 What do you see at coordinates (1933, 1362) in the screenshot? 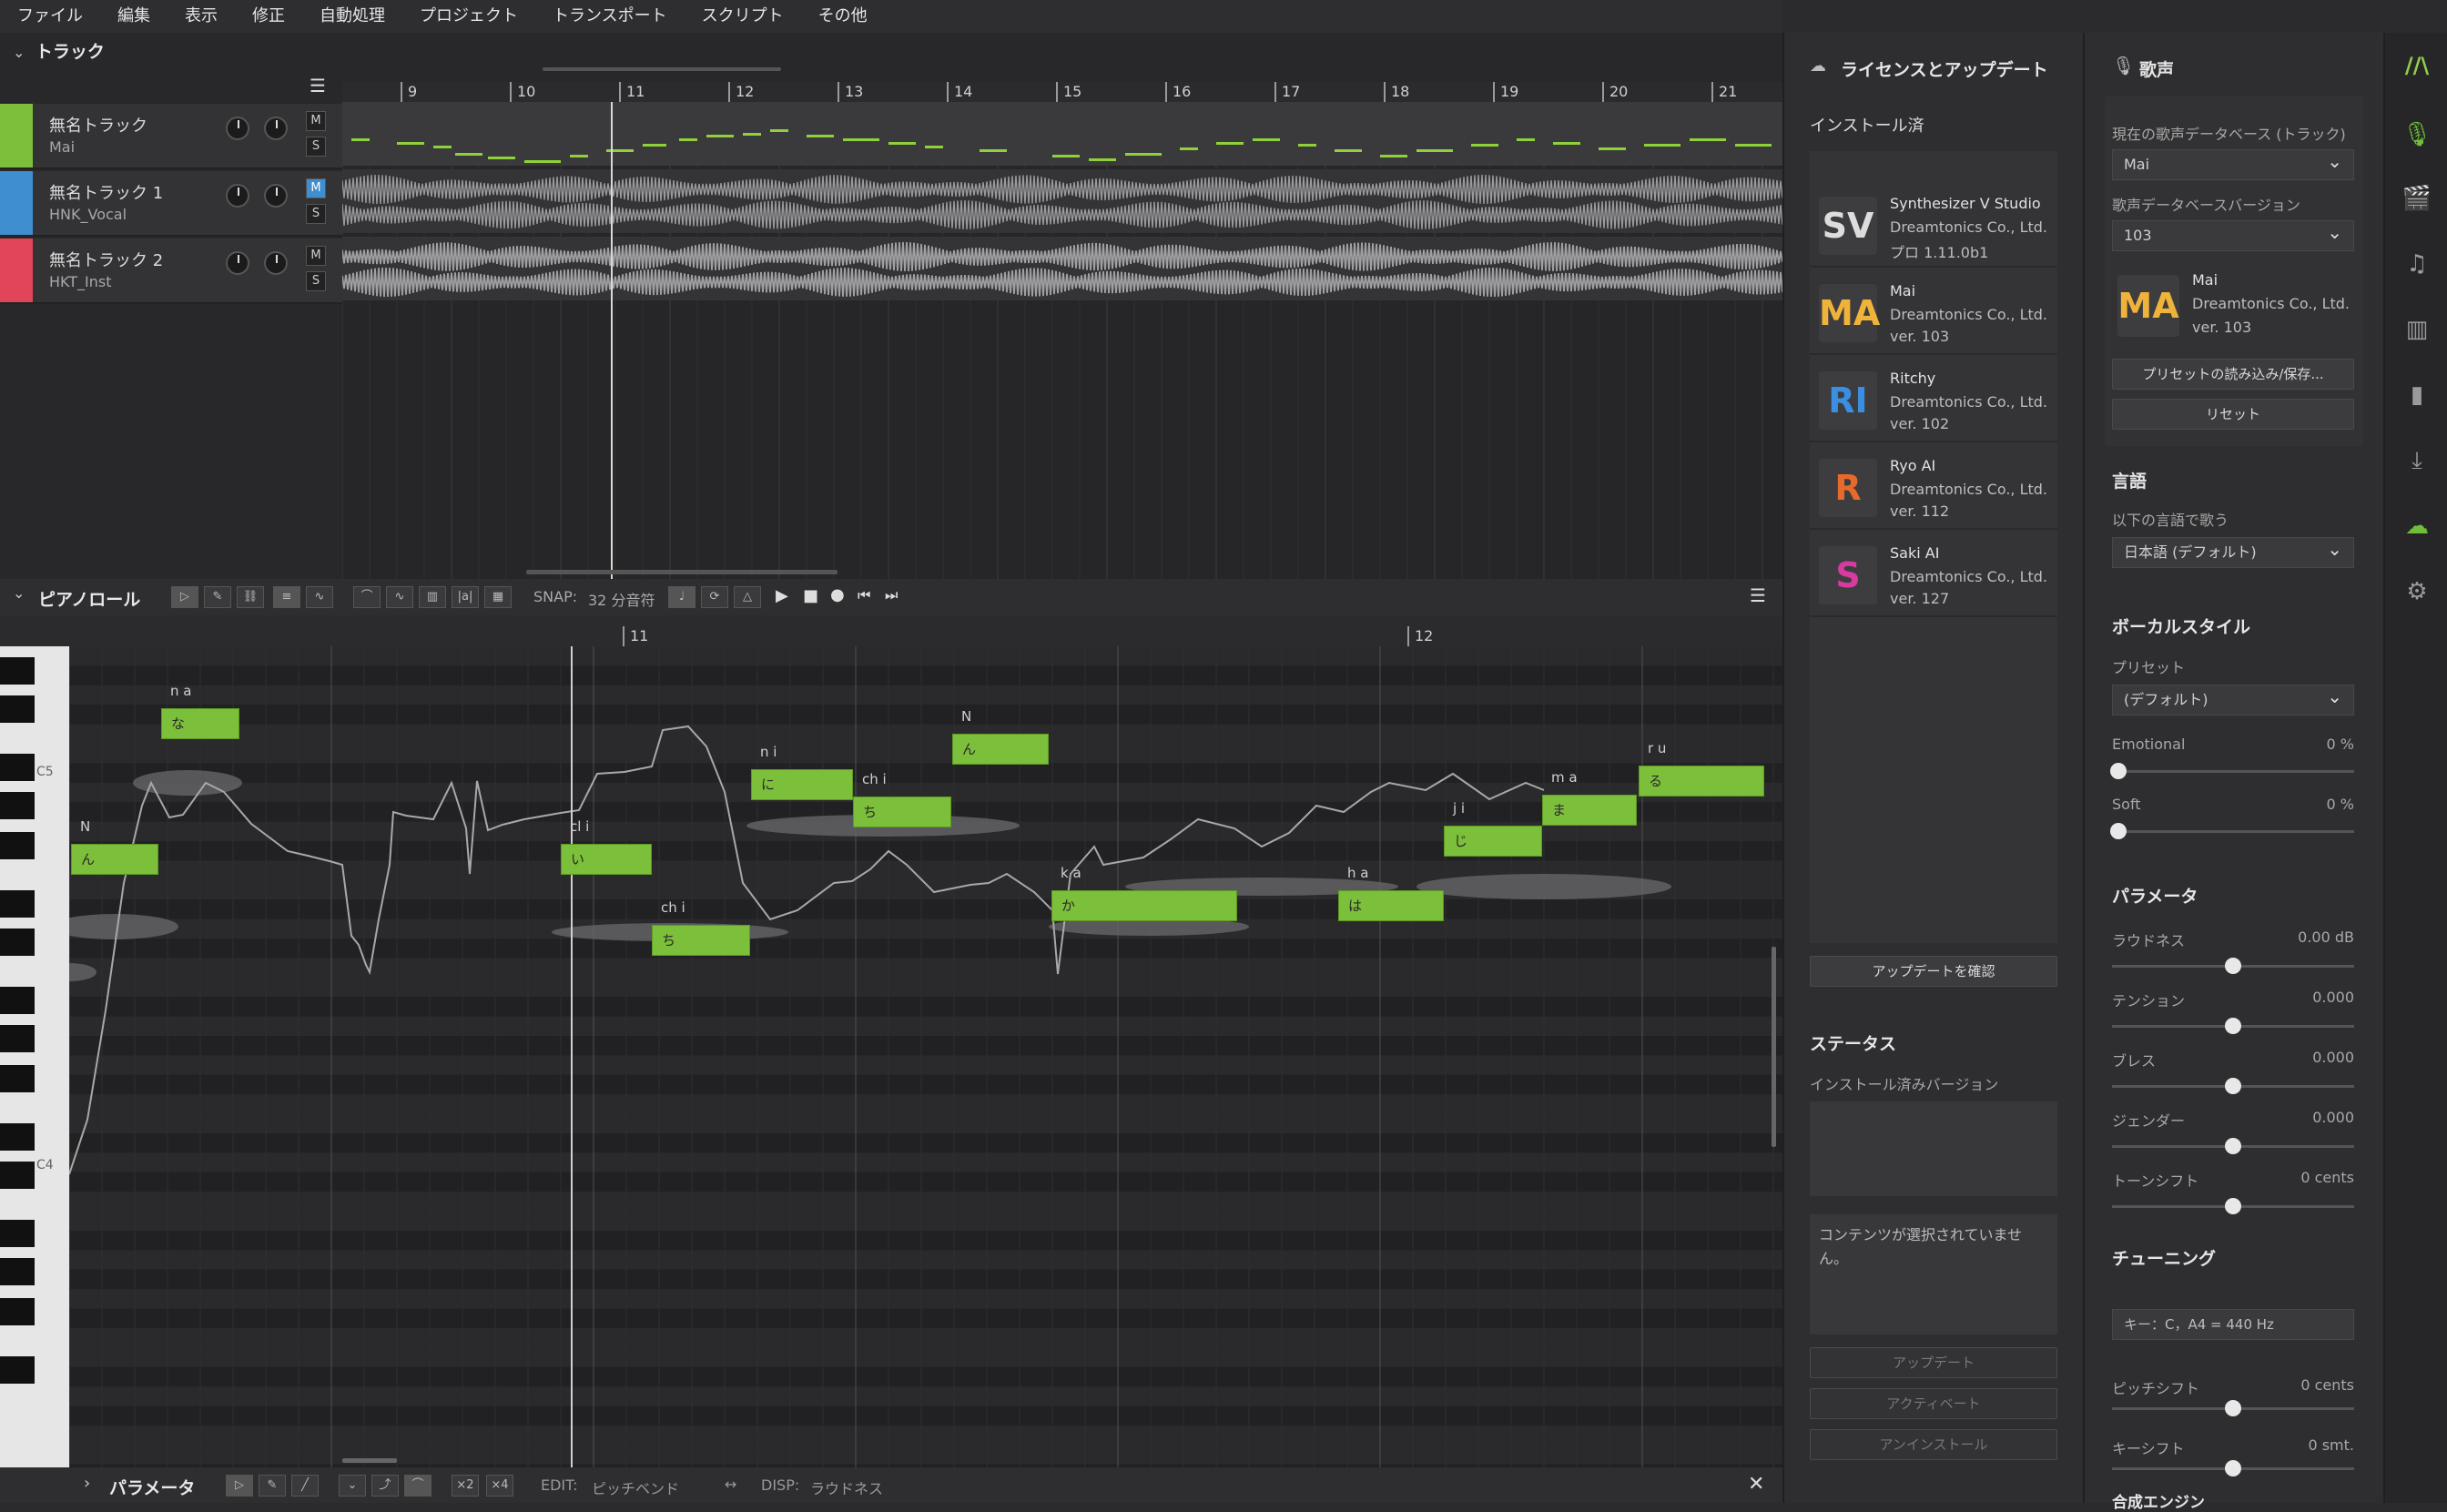
I see `update-button: アップデート` at bounding box center [1933, 1362].